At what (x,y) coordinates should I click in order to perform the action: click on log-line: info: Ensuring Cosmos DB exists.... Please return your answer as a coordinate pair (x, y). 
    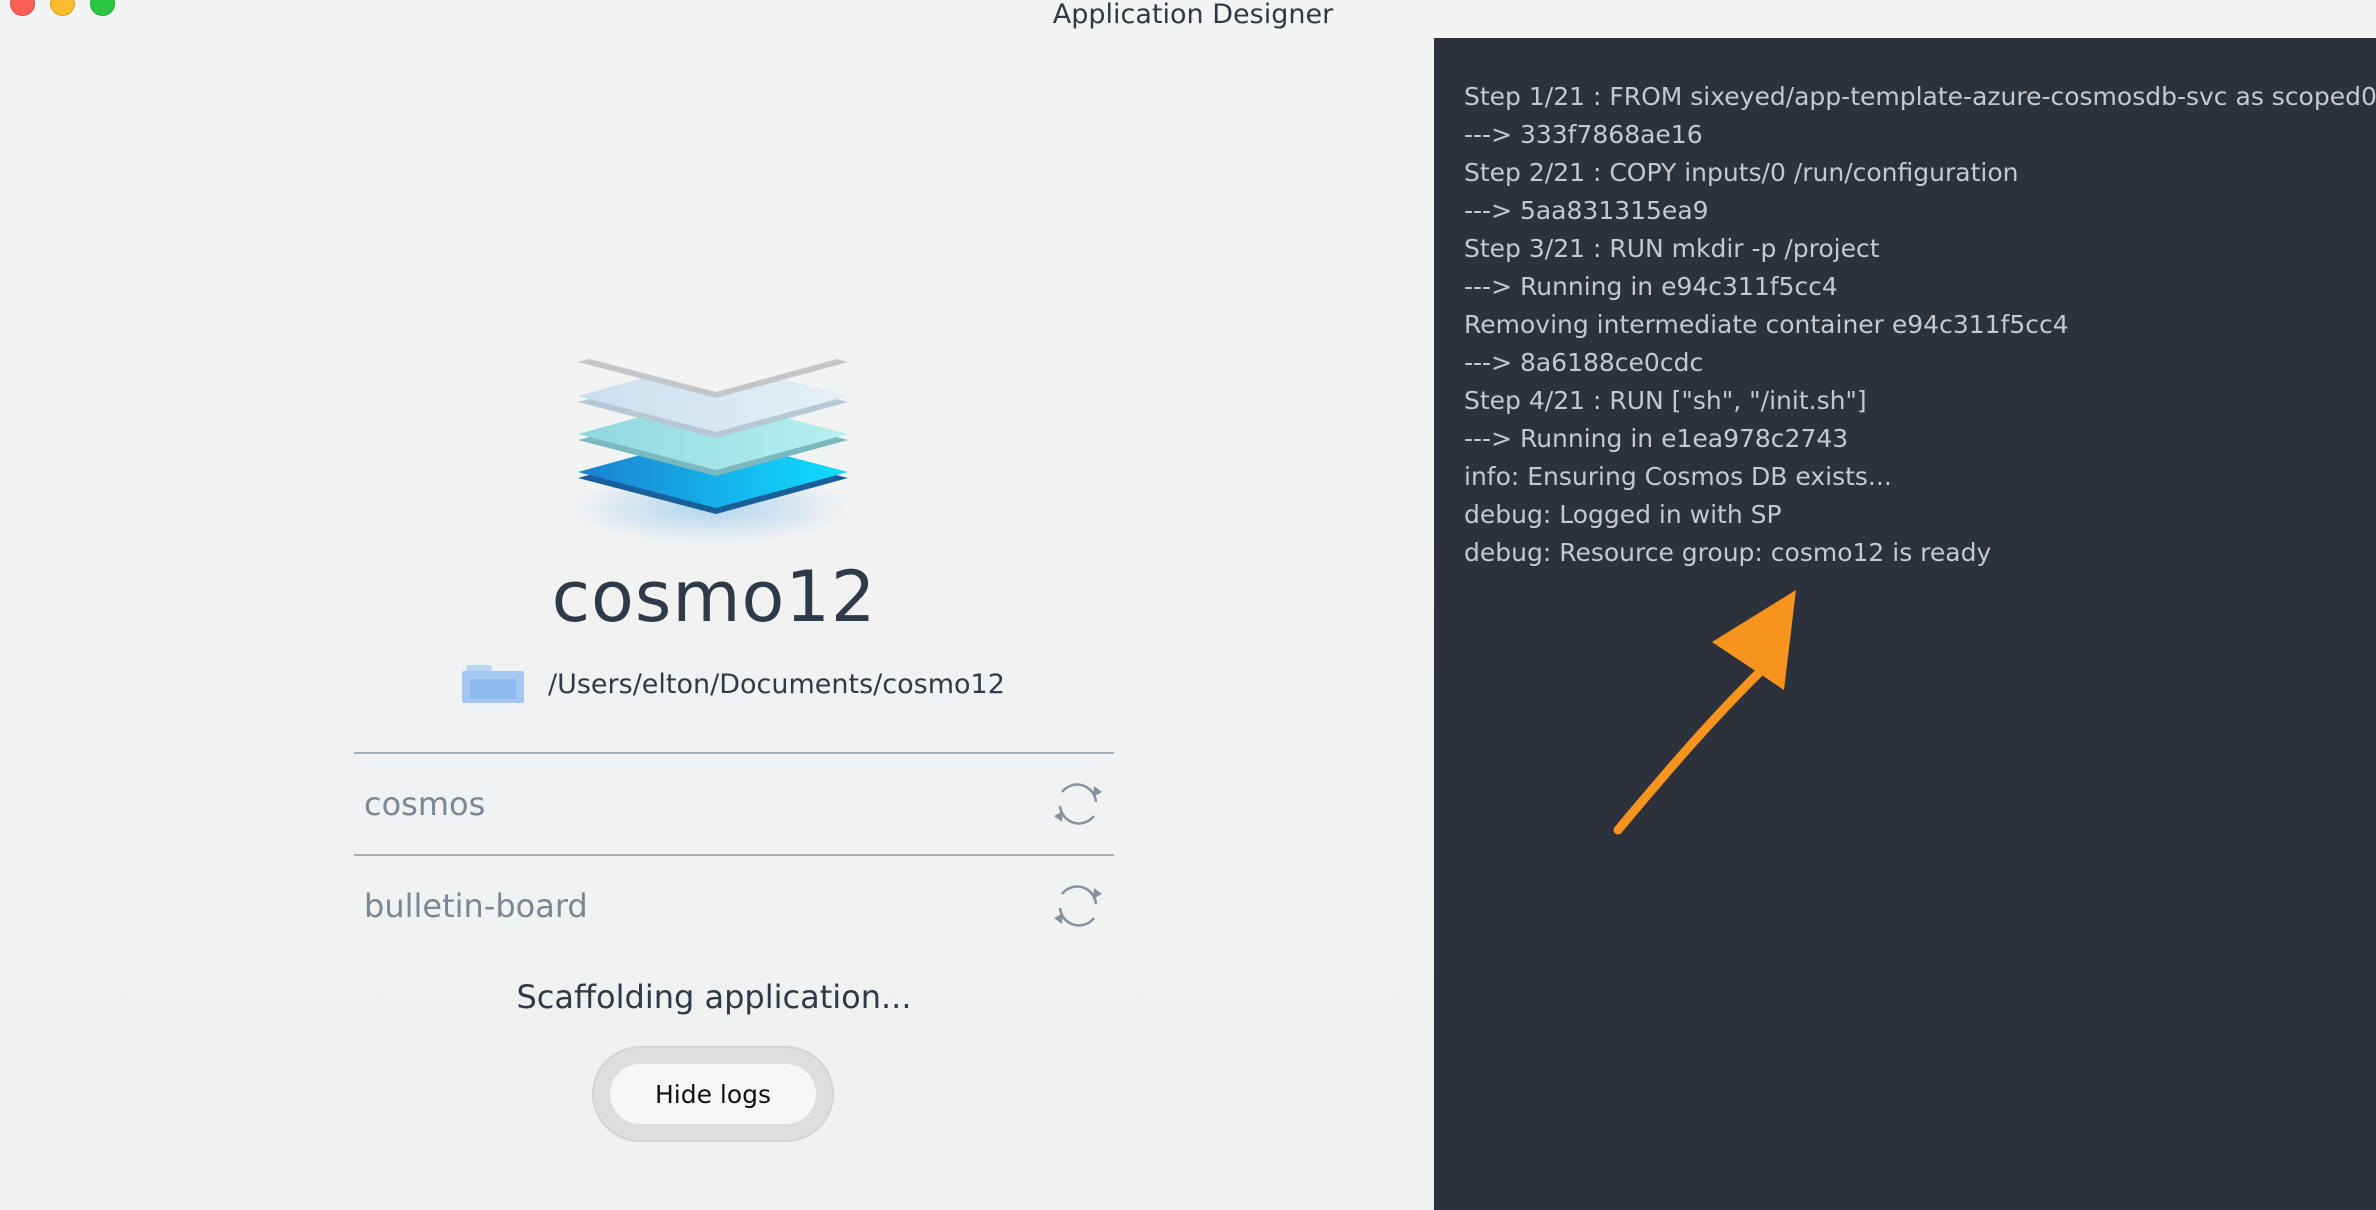
    Looking at the image, I should click on (1678, 476).